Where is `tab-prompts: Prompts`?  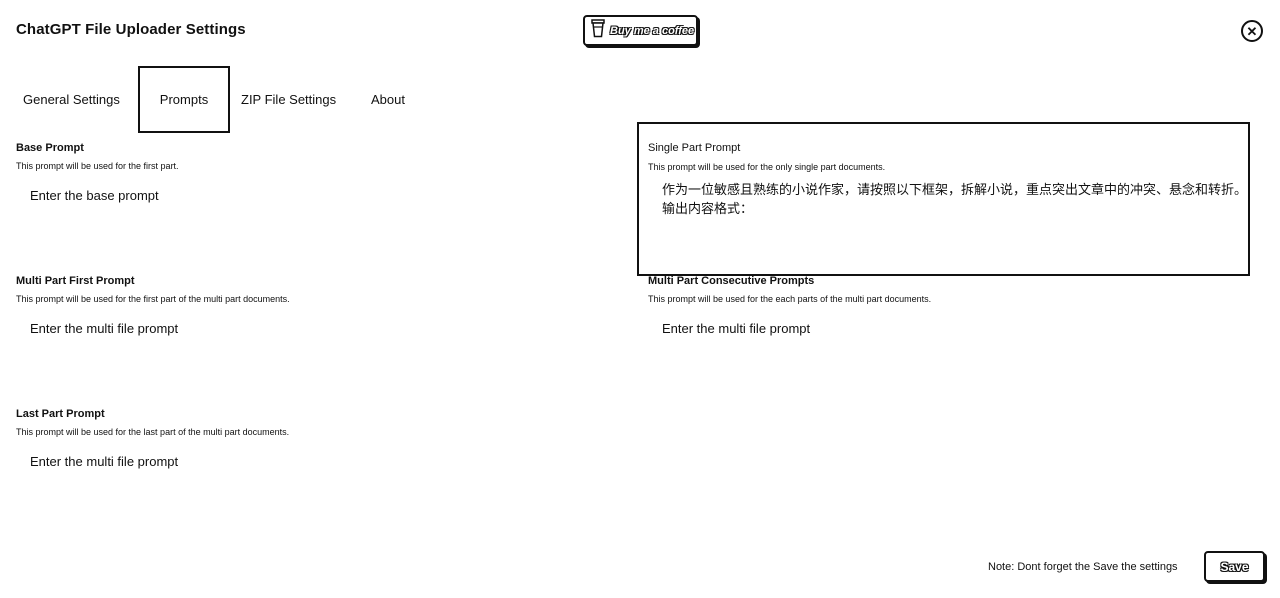 tab-prompts: Prompts is located at coordinates (184, 99).